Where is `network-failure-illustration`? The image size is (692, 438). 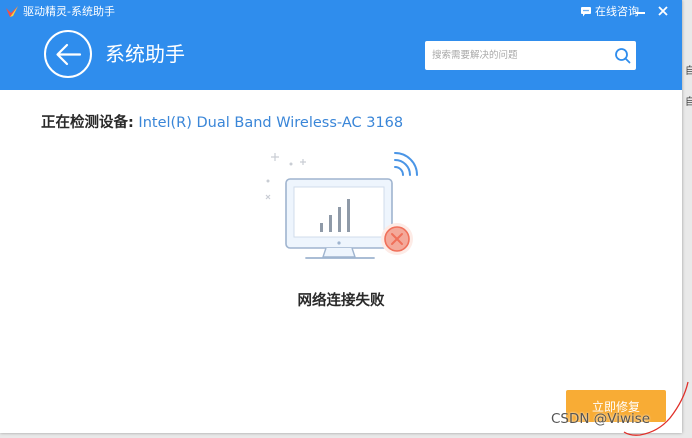 network-failure-illustration is located at coordinates (341, 205).